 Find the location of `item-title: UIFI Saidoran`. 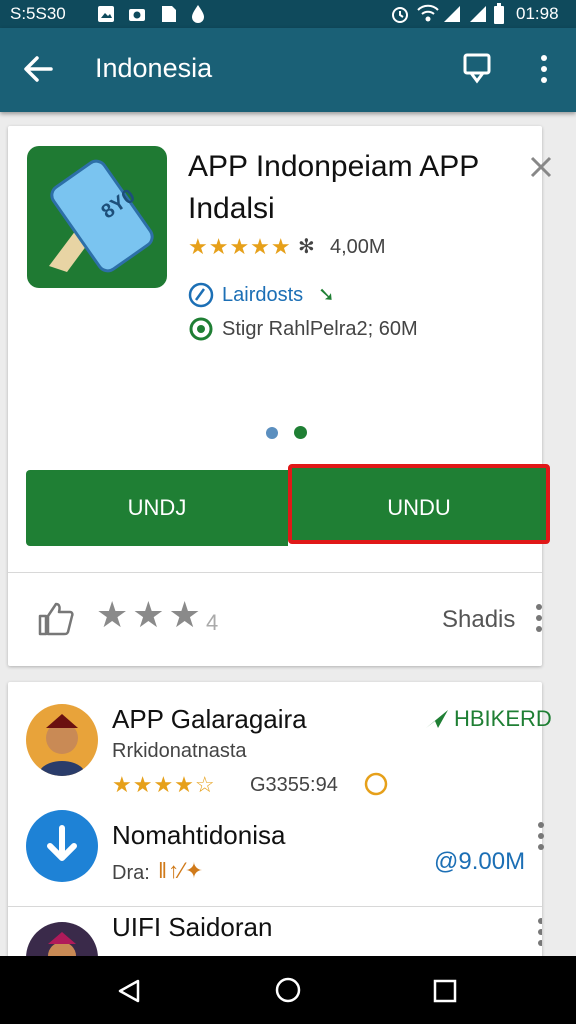

item-title: UIFI Saidoran is located at coordinates (192, 927).